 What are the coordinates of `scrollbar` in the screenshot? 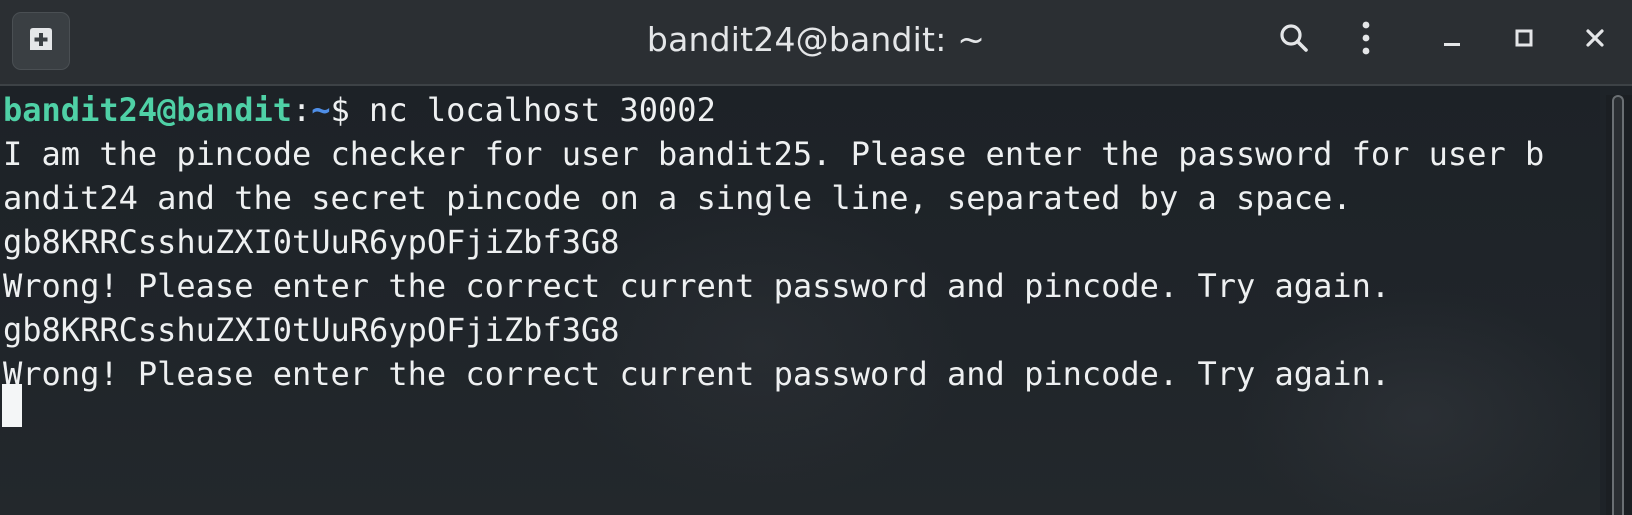 It's located at (1619, 305).